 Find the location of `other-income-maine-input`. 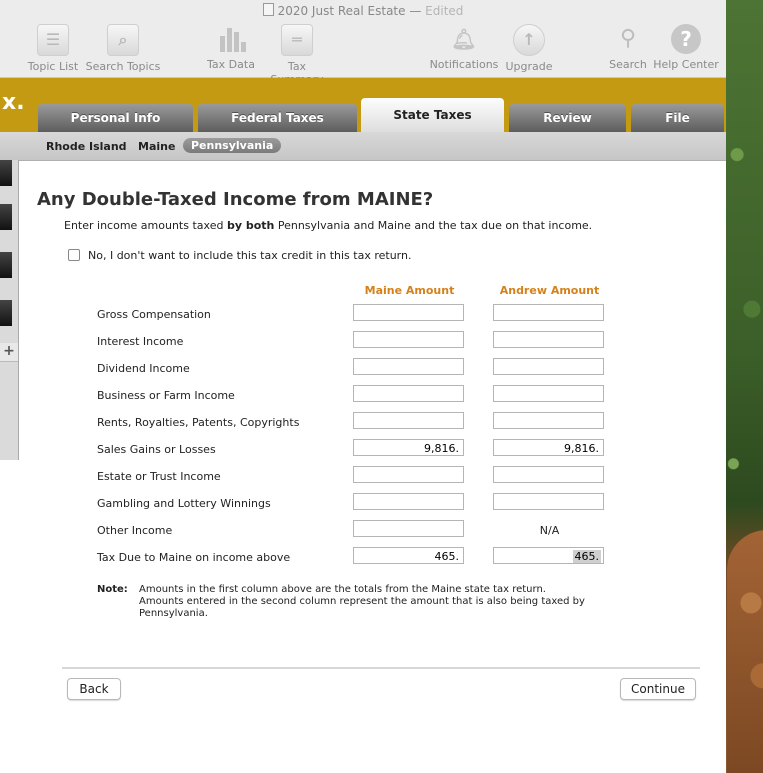

other-income-maine-input is located at coordinates (408, 528).